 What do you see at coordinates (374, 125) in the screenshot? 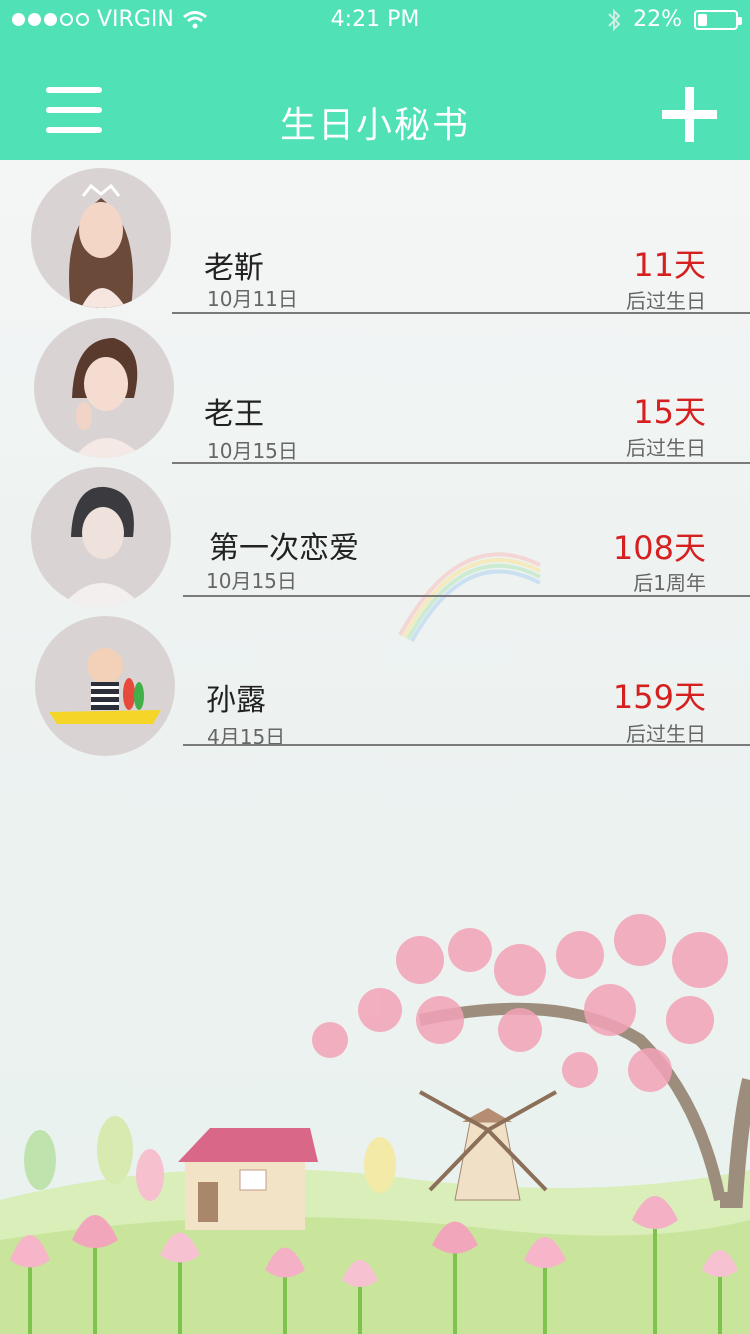
I see `page-title: 生日小秘书` at bounding box center [374, 125].